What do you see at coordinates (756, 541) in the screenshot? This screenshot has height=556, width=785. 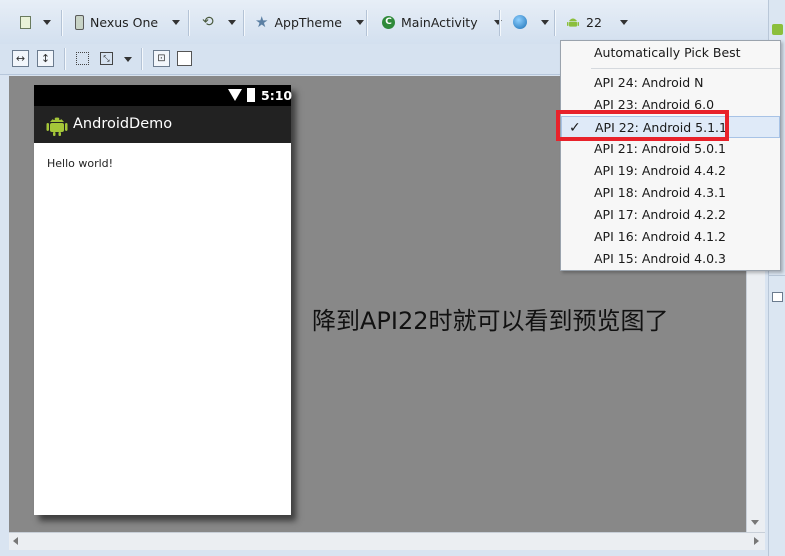 I see `scroll-right-icon` at bounding box center [756, 541].